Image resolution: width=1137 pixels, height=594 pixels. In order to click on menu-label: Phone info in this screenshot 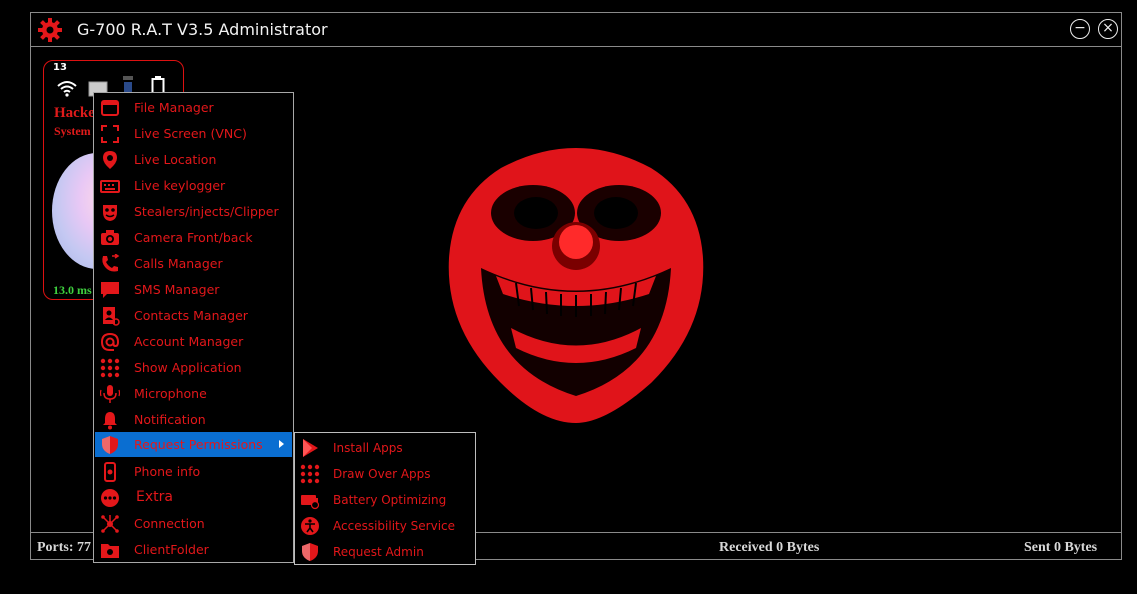, I will do `click(167, 471)`.